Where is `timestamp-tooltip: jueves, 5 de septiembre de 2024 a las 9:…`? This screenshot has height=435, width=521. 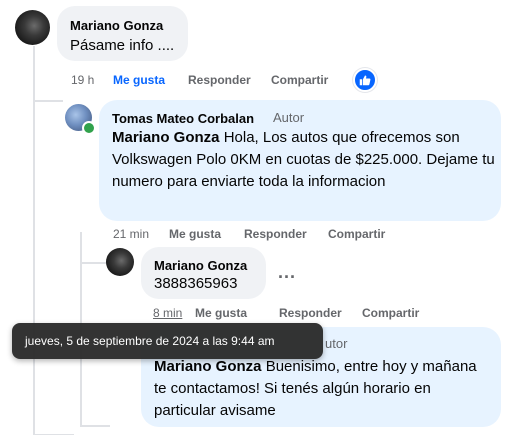 timestamp-tooltip: jueves, 5 de septiembre de 2024 a las 9:… is located at coordinates (167, 341).